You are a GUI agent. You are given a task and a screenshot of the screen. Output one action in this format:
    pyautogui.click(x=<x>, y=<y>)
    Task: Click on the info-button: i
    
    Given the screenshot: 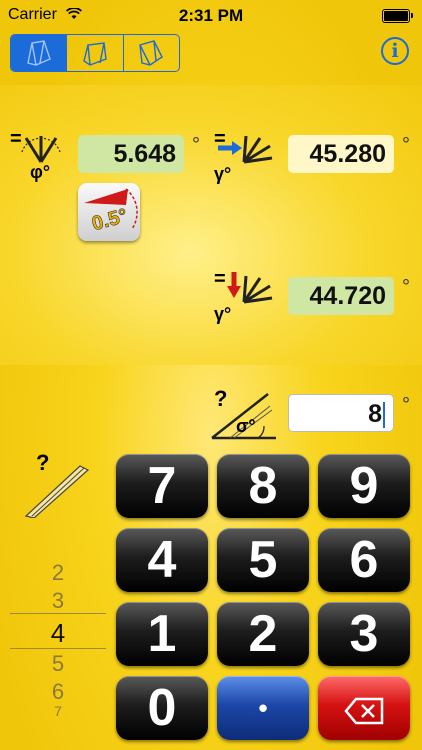 What is the action you would take?
    pyautogui.click(x=395, y=51)
    